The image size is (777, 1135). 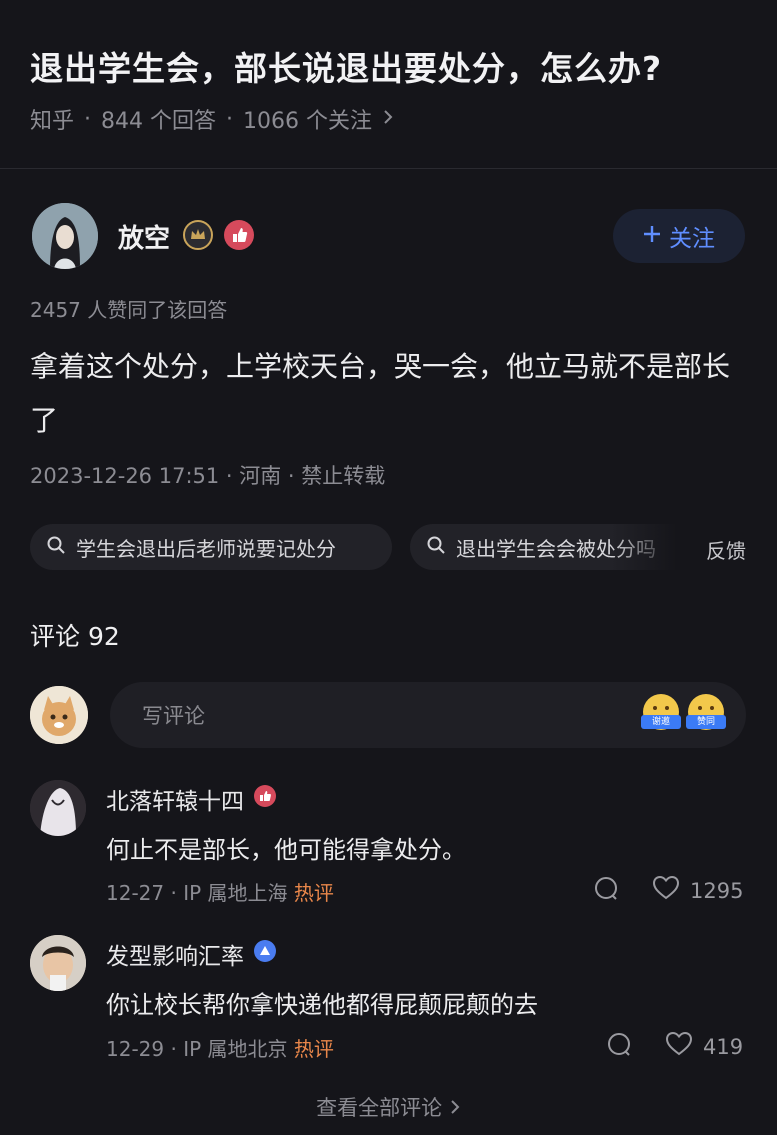 What do you see at coordinates (159, 121) in the screenshot?
I see `answer-count: 844 个回答` at bounding box center [159, 121].